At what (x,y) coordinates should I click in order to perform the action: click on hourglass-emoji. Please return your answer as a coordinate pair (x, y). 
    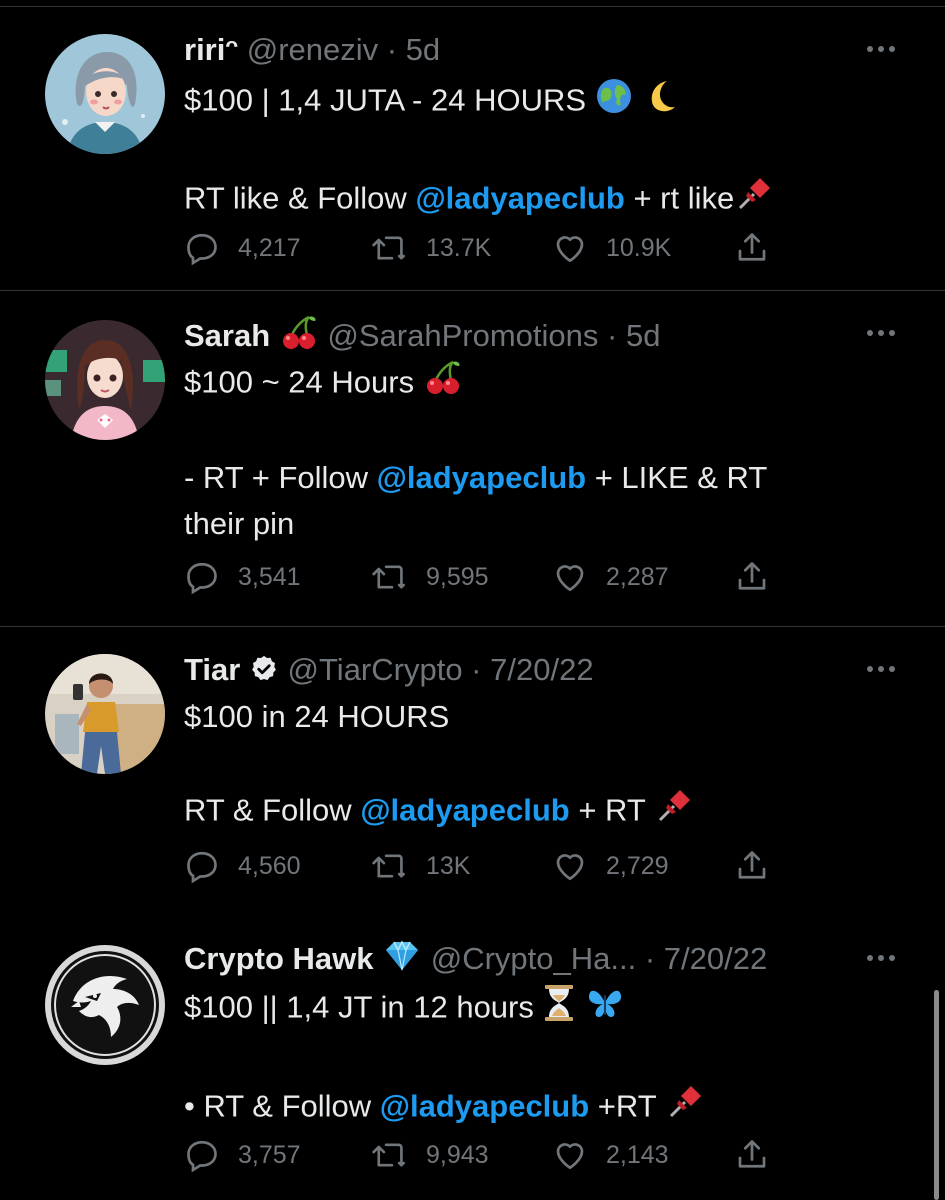
    Looking at the image, I should click on (559, 1009).